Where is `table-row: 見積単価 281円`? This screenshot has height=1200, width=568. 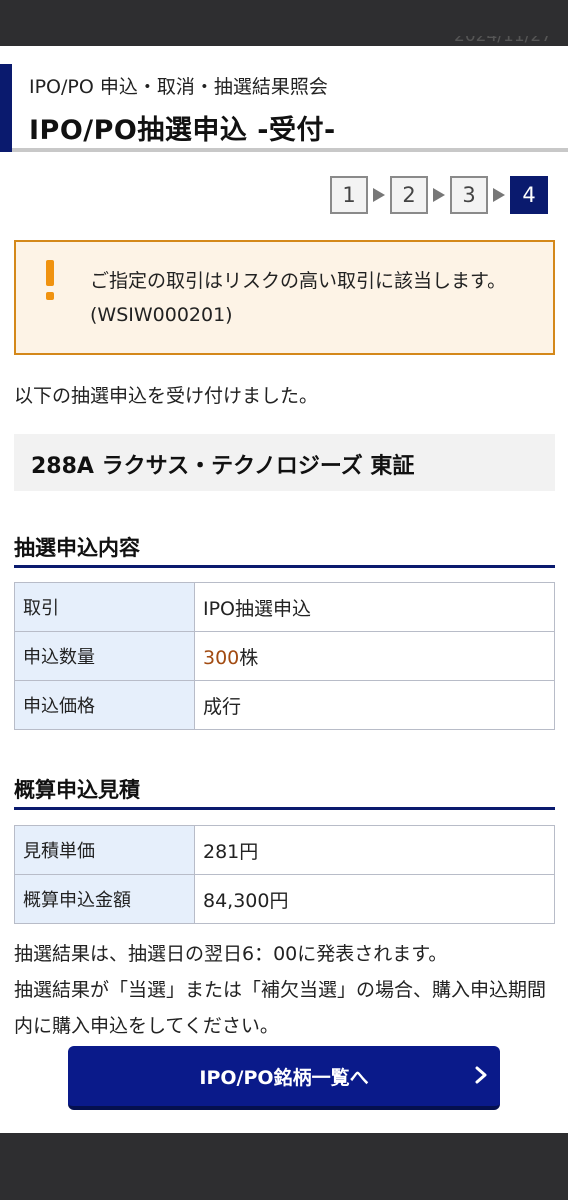 table-row: 見積単価 281円 is located at coordinates (284, 850).